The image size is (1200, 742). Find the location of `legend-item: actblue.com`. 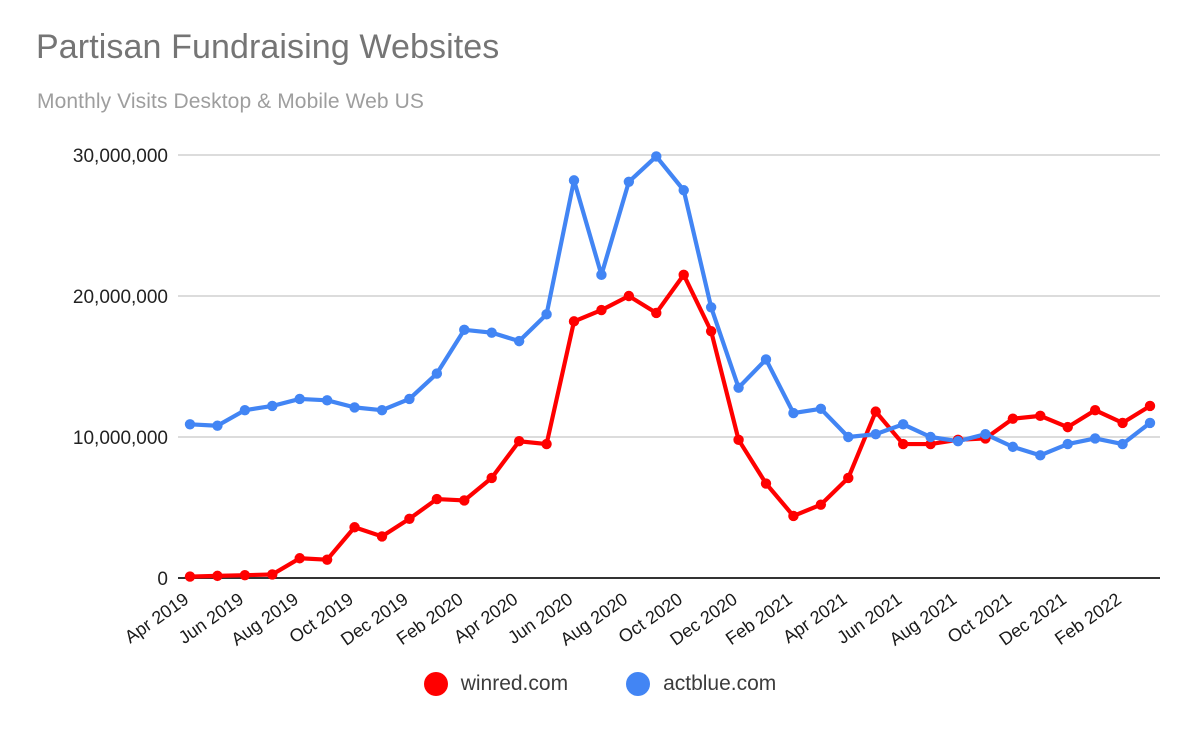

legend-item: actblue.com is located at coordinates (701, 684).